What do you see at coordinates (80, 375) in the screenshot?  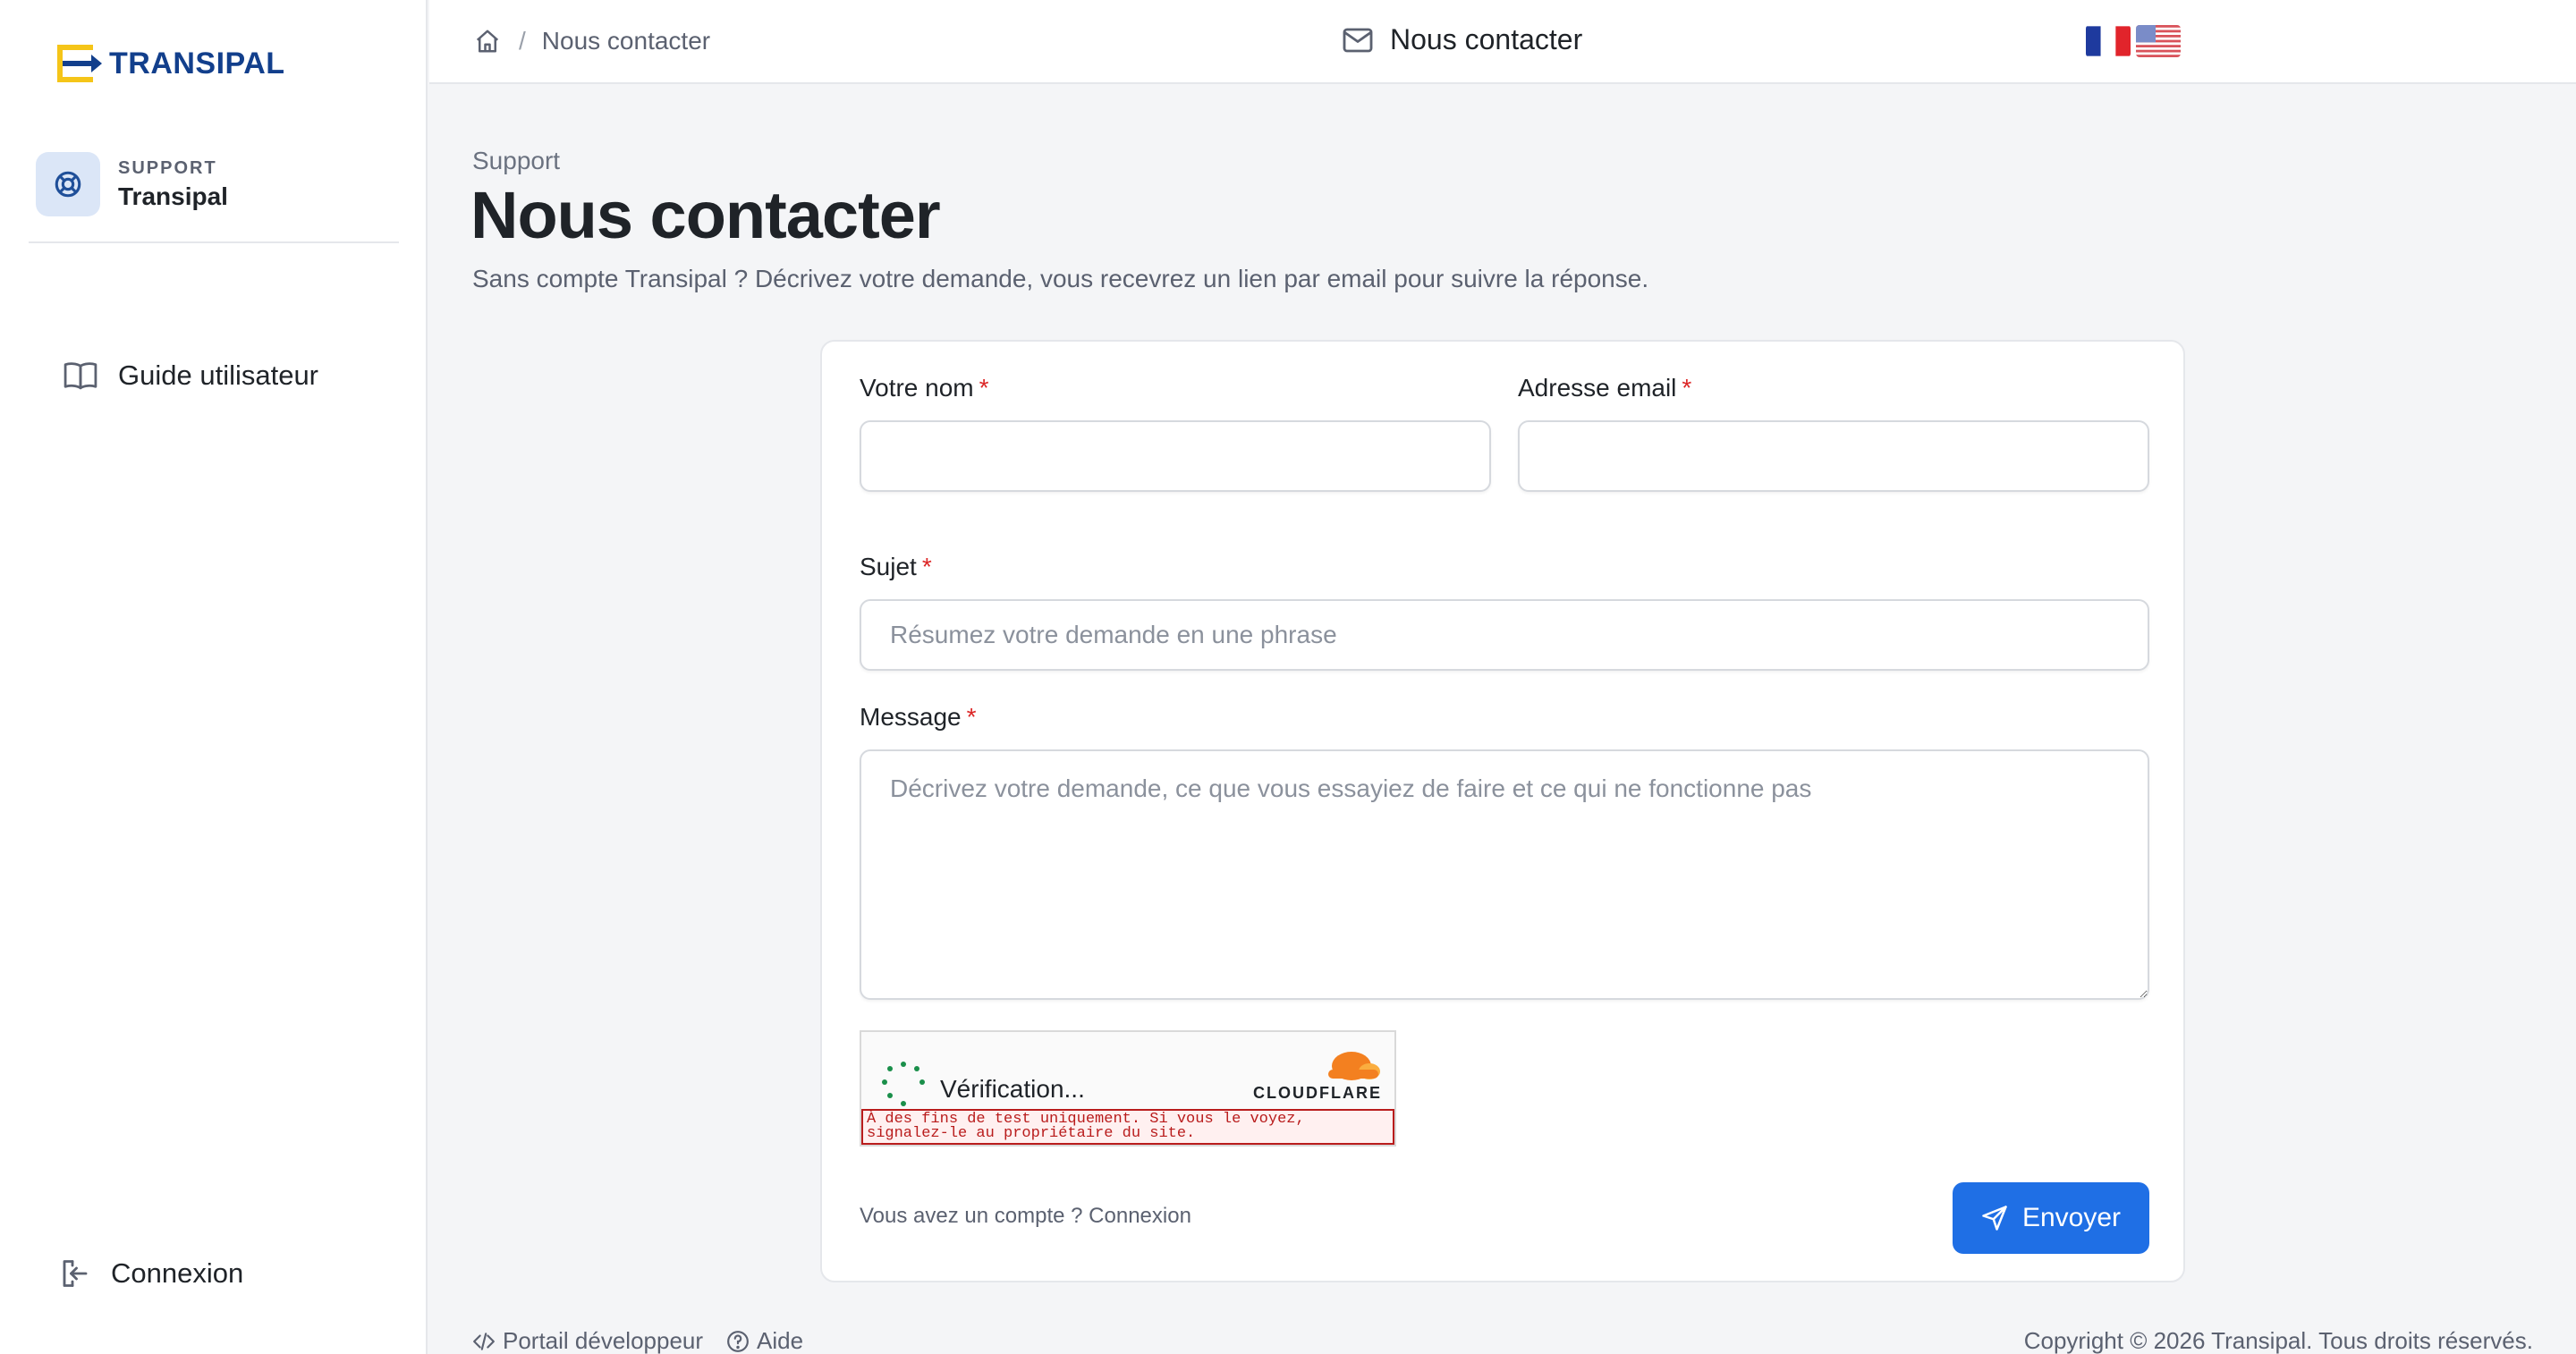 I see `book-icon` at bounding box center [80, 375].